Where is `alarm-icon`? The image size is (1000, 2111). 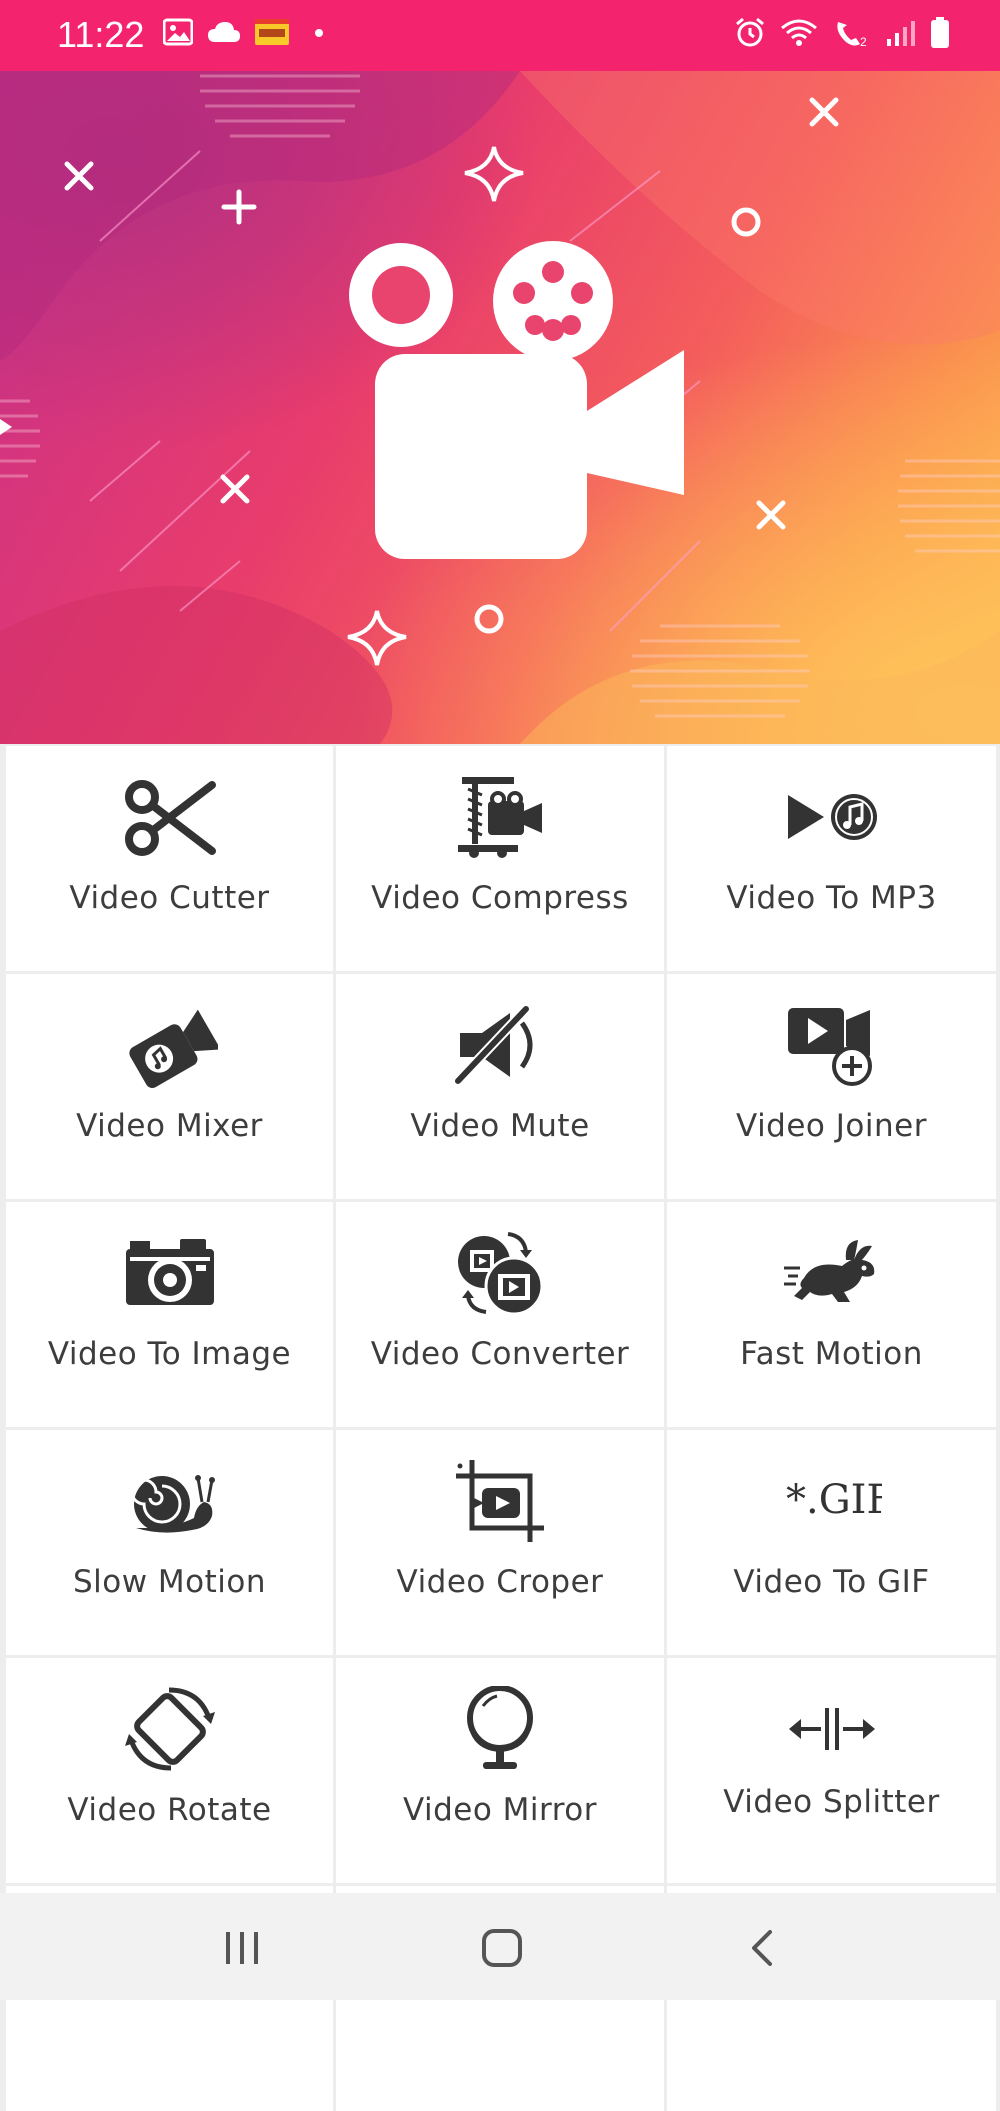 alarm-icon is located at coordinates (750, 35).